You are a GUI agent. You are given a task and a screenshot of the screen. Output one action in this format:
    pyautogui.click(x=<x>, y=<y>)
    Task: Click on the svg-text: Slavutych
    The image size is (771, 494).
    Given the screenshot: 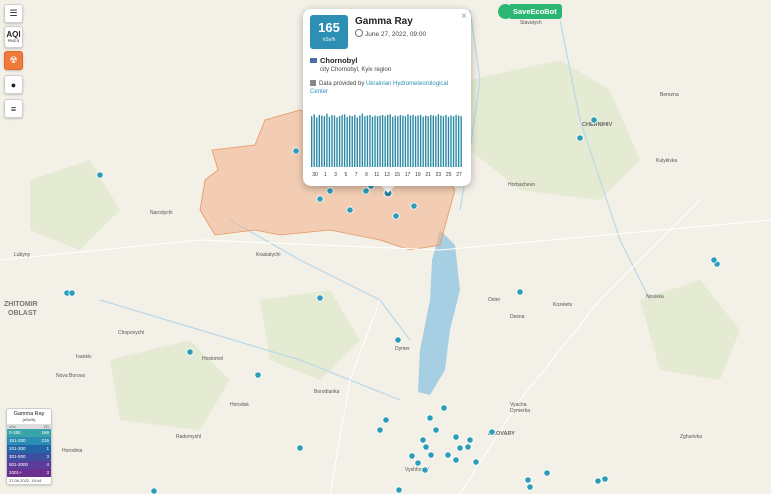 What is the action you would take?
    pyautogui.click(x=531, y=23)
    